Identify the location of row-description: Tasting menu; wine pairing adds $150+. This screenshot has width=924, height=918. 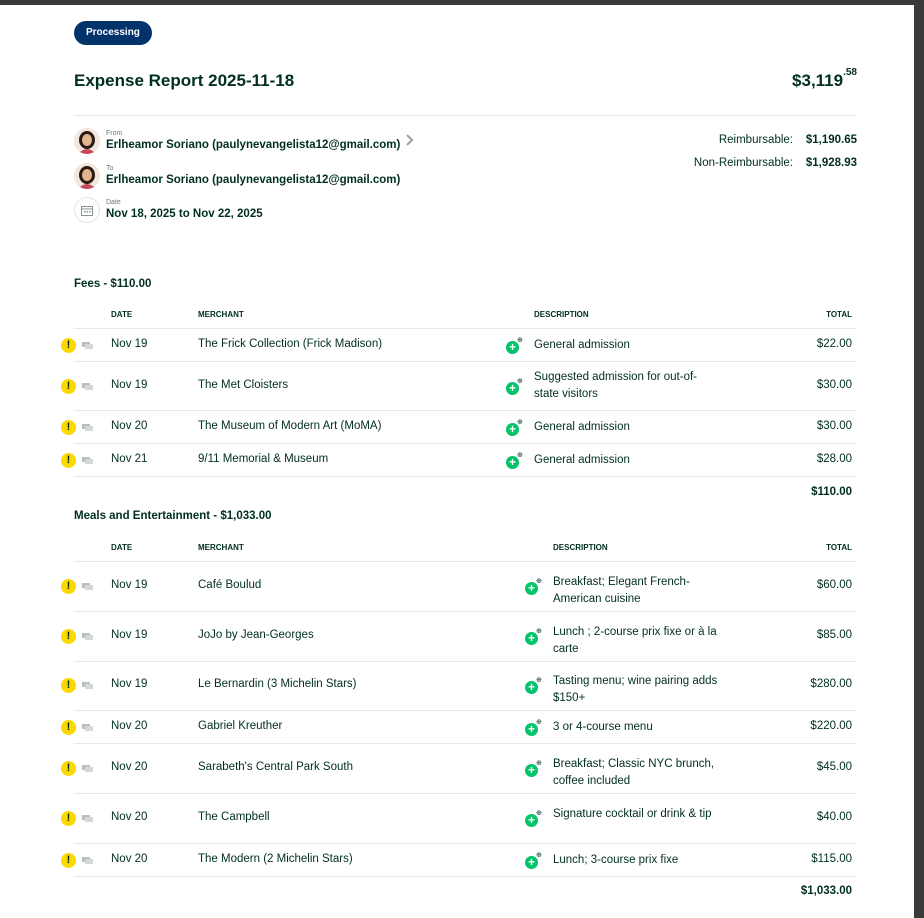
(635, 689).